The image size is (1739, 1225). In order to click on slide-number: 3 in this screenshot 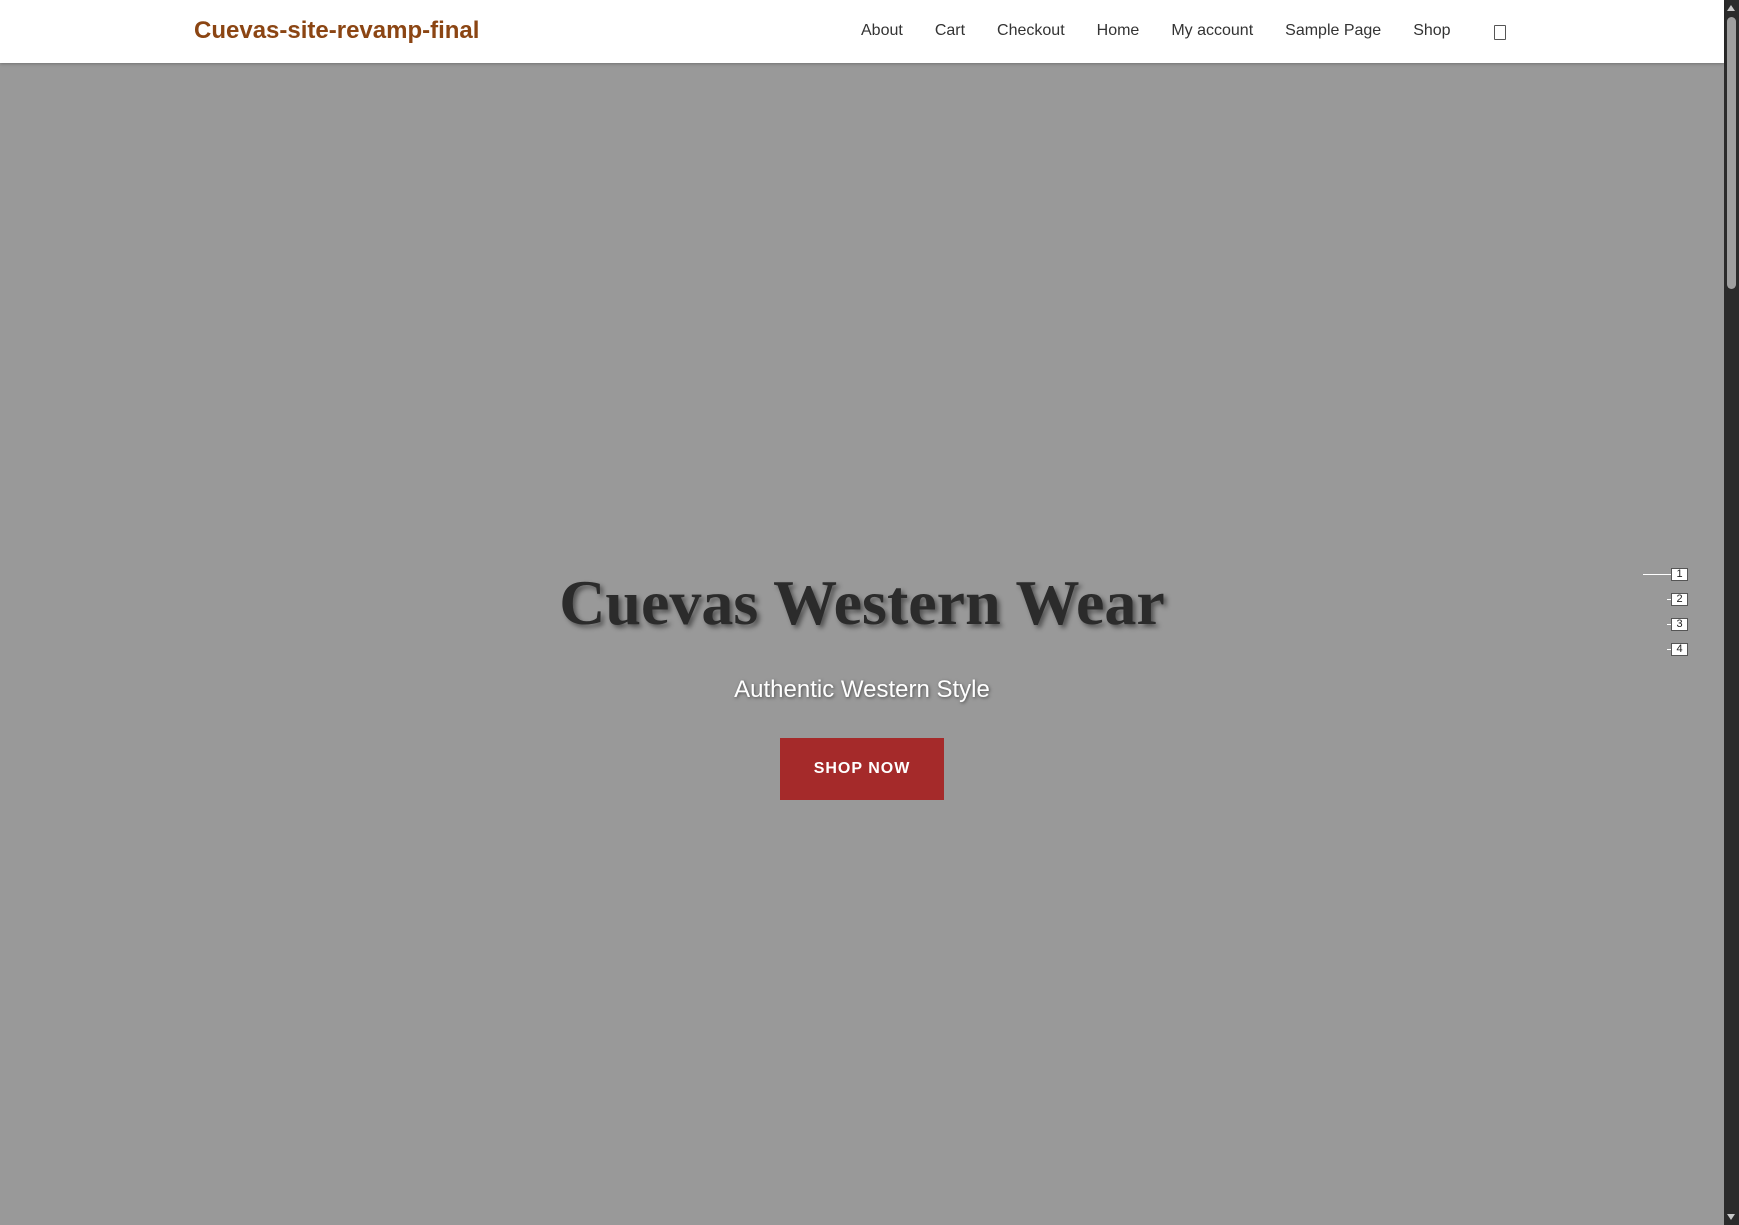, I will do `click(1679, 624)`.